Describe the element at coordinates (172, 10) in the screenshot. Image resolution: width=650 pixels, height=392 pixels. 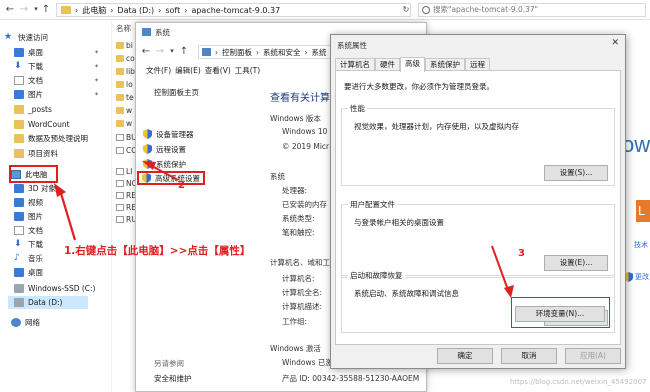
I see `path-segment: soft` at that location.